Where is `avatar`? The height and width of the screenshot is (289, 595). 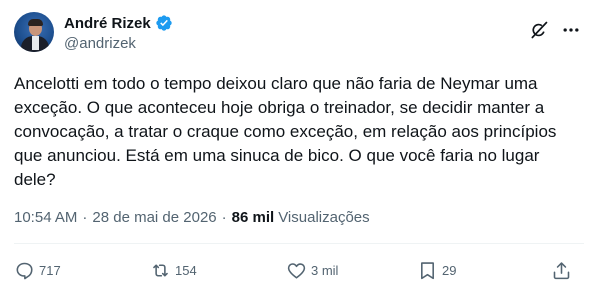 avatar is located at coordinates (34, 32).